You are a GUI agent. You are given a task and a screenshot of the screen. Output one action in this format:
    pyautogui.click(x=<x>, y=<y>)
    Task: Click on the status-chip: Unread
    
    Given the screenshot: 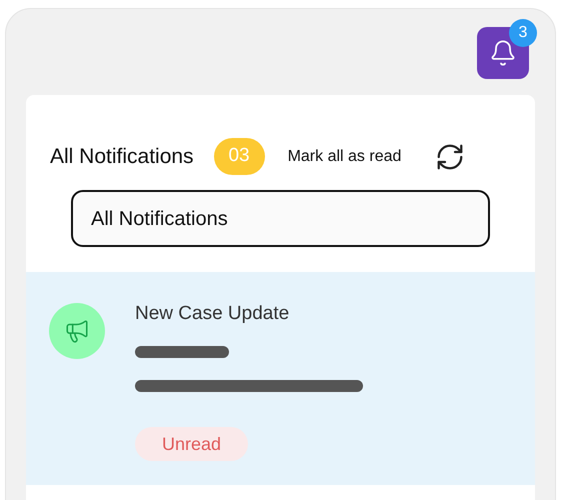 What is the action you would take?
    pyautogui.click(x=191, y=444)
    